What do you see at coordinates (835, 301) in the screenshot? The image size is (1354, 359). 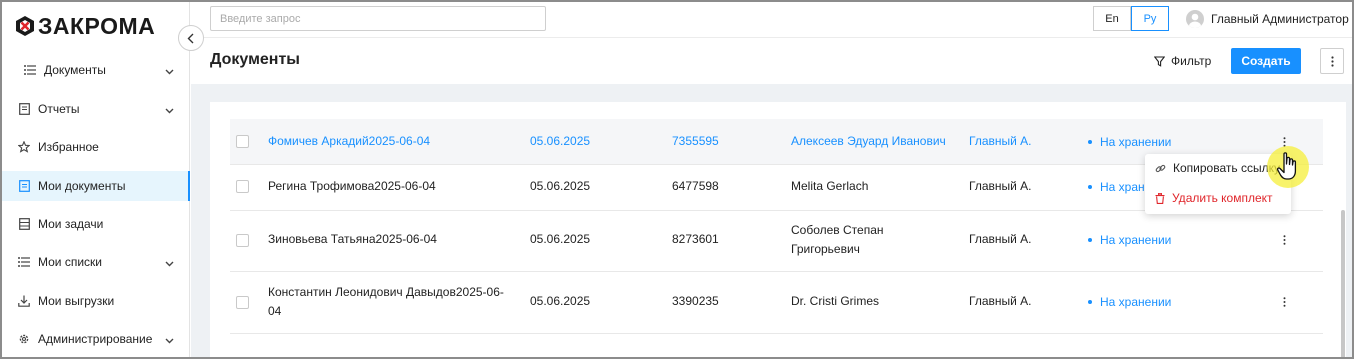 I see `document-person: Dr. Cristi Grimes` at bounding box center [835, 301].